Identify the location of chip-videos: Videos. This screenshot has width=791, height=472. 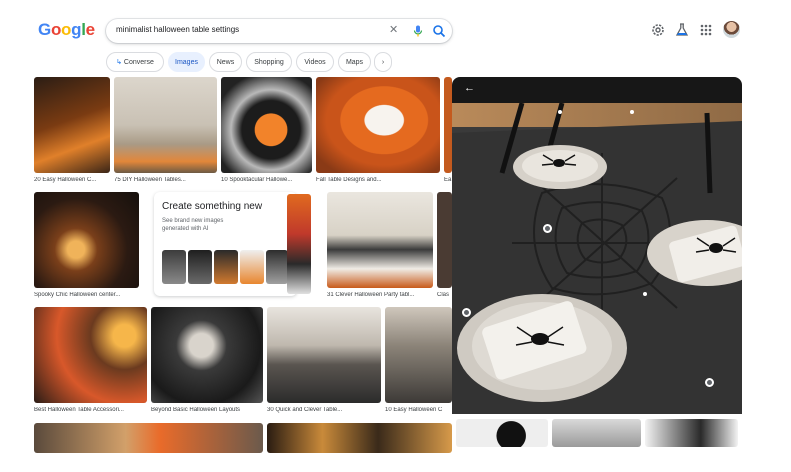
(315, 62).